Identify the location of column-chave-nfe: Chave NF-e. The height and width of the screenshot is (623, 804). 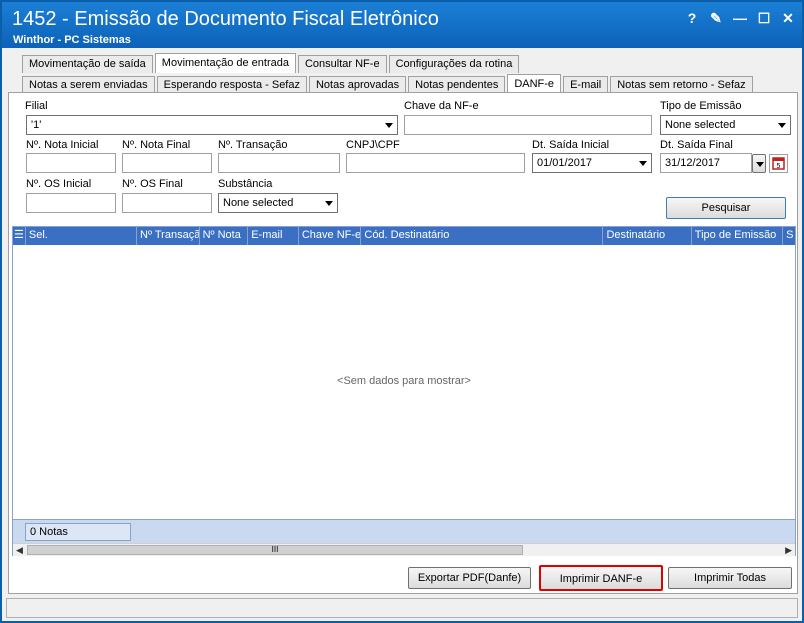
(330, 236).